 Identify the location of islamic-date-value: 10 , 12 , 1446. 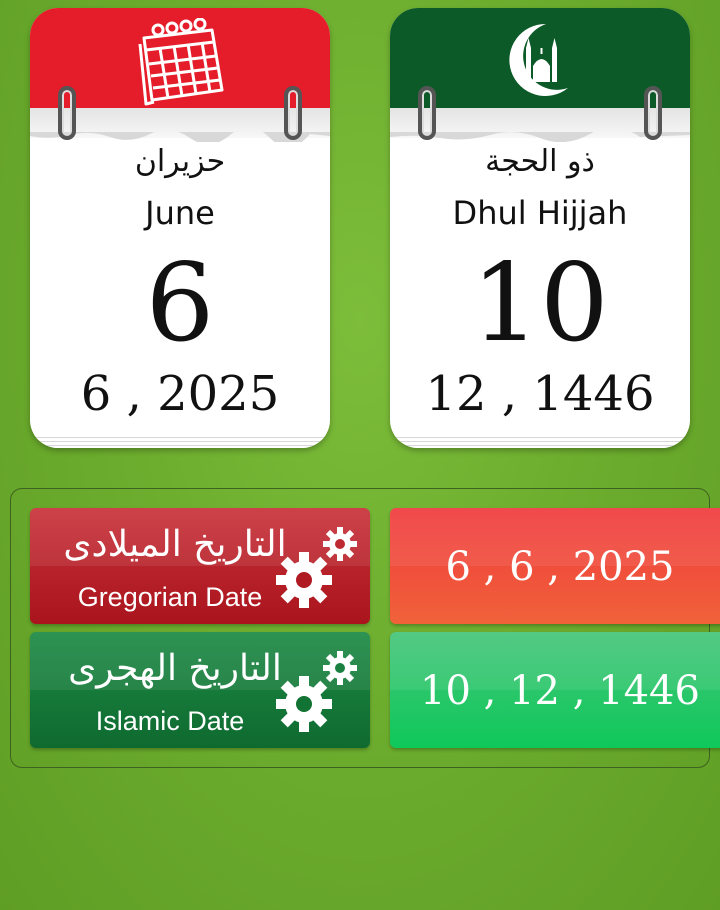
(555, 690).